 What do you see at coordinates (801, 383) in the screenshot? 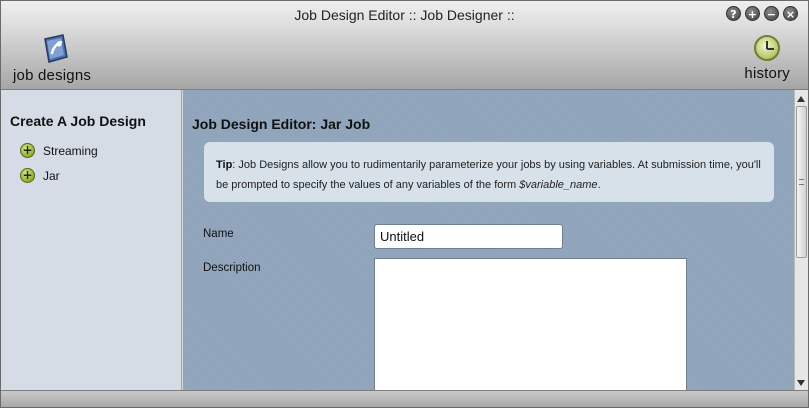
I see `scroll-down-icon` at bounding box center [801, 383].